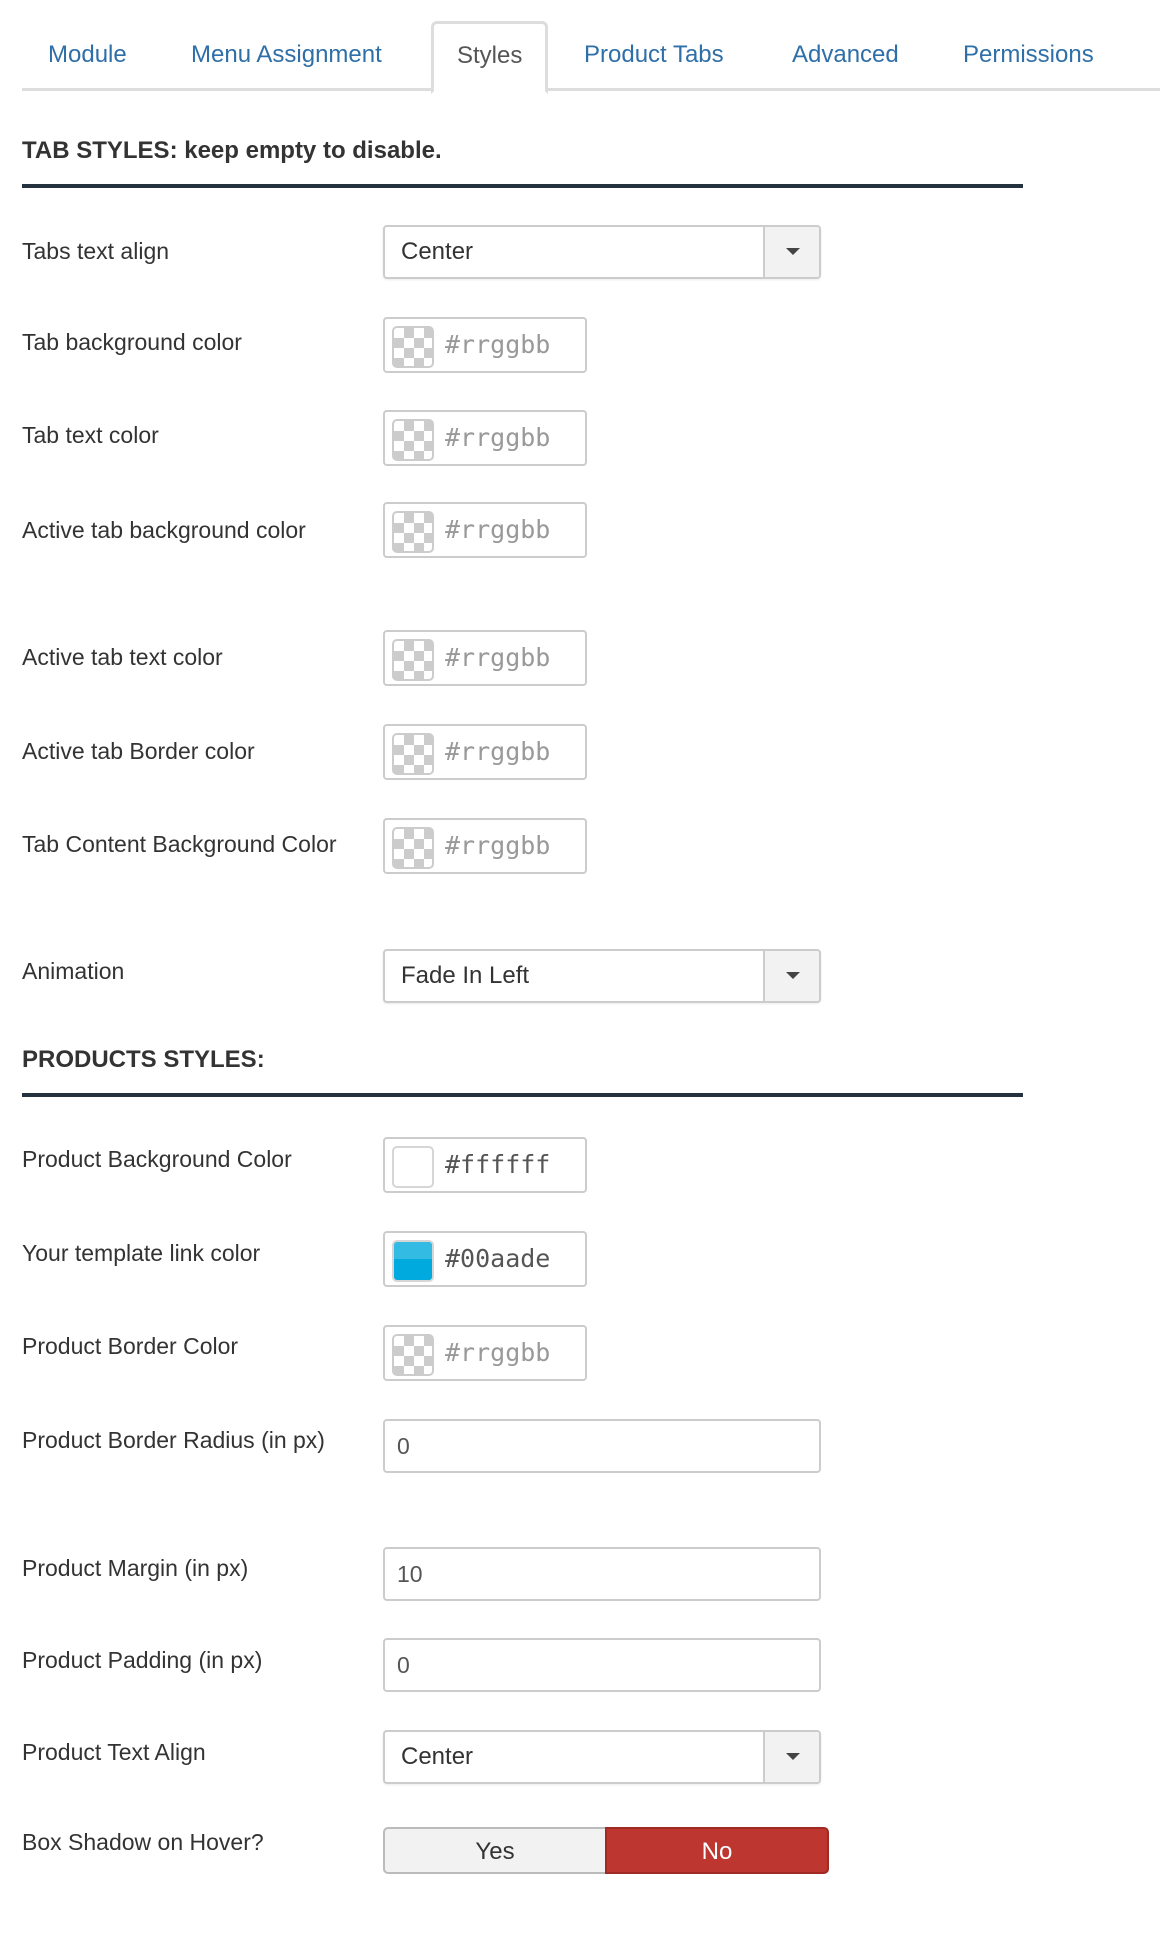 This screenshot has height=1952, width=1160. Describe the element at coordinates (130, 1346) in the screenshot. I see `product-border-color-label: Product Border Color` at that location.